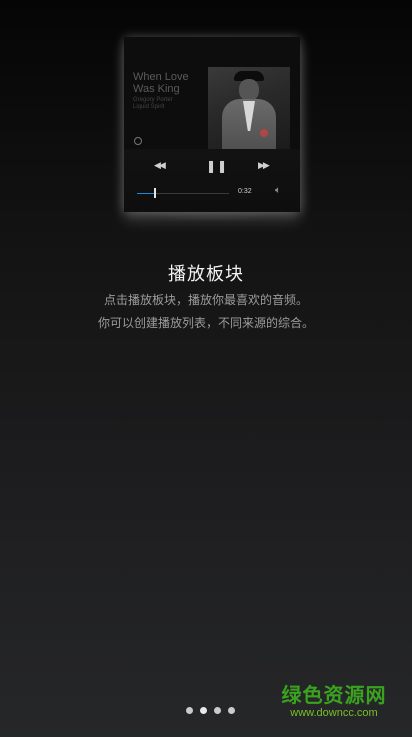 The height and width of the screenshot is (737, 412). Describe the element at coordinates (334, 713) in the screenshot. I see `watermark-url: www.downcc.com` at that location.